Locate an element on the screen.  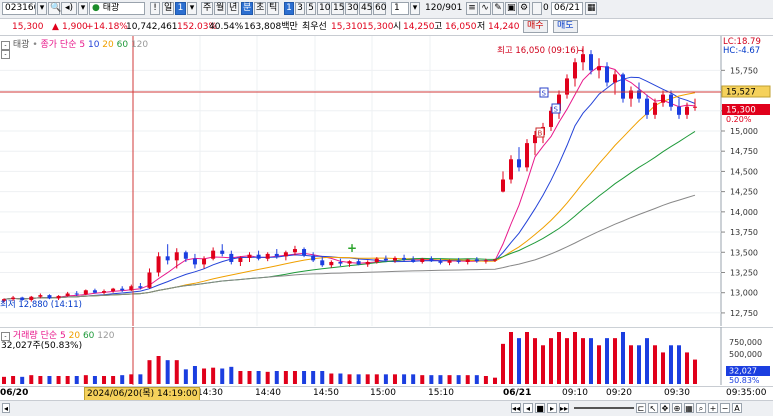
price-tick: 15,750 is located at coordinates (744, 70).